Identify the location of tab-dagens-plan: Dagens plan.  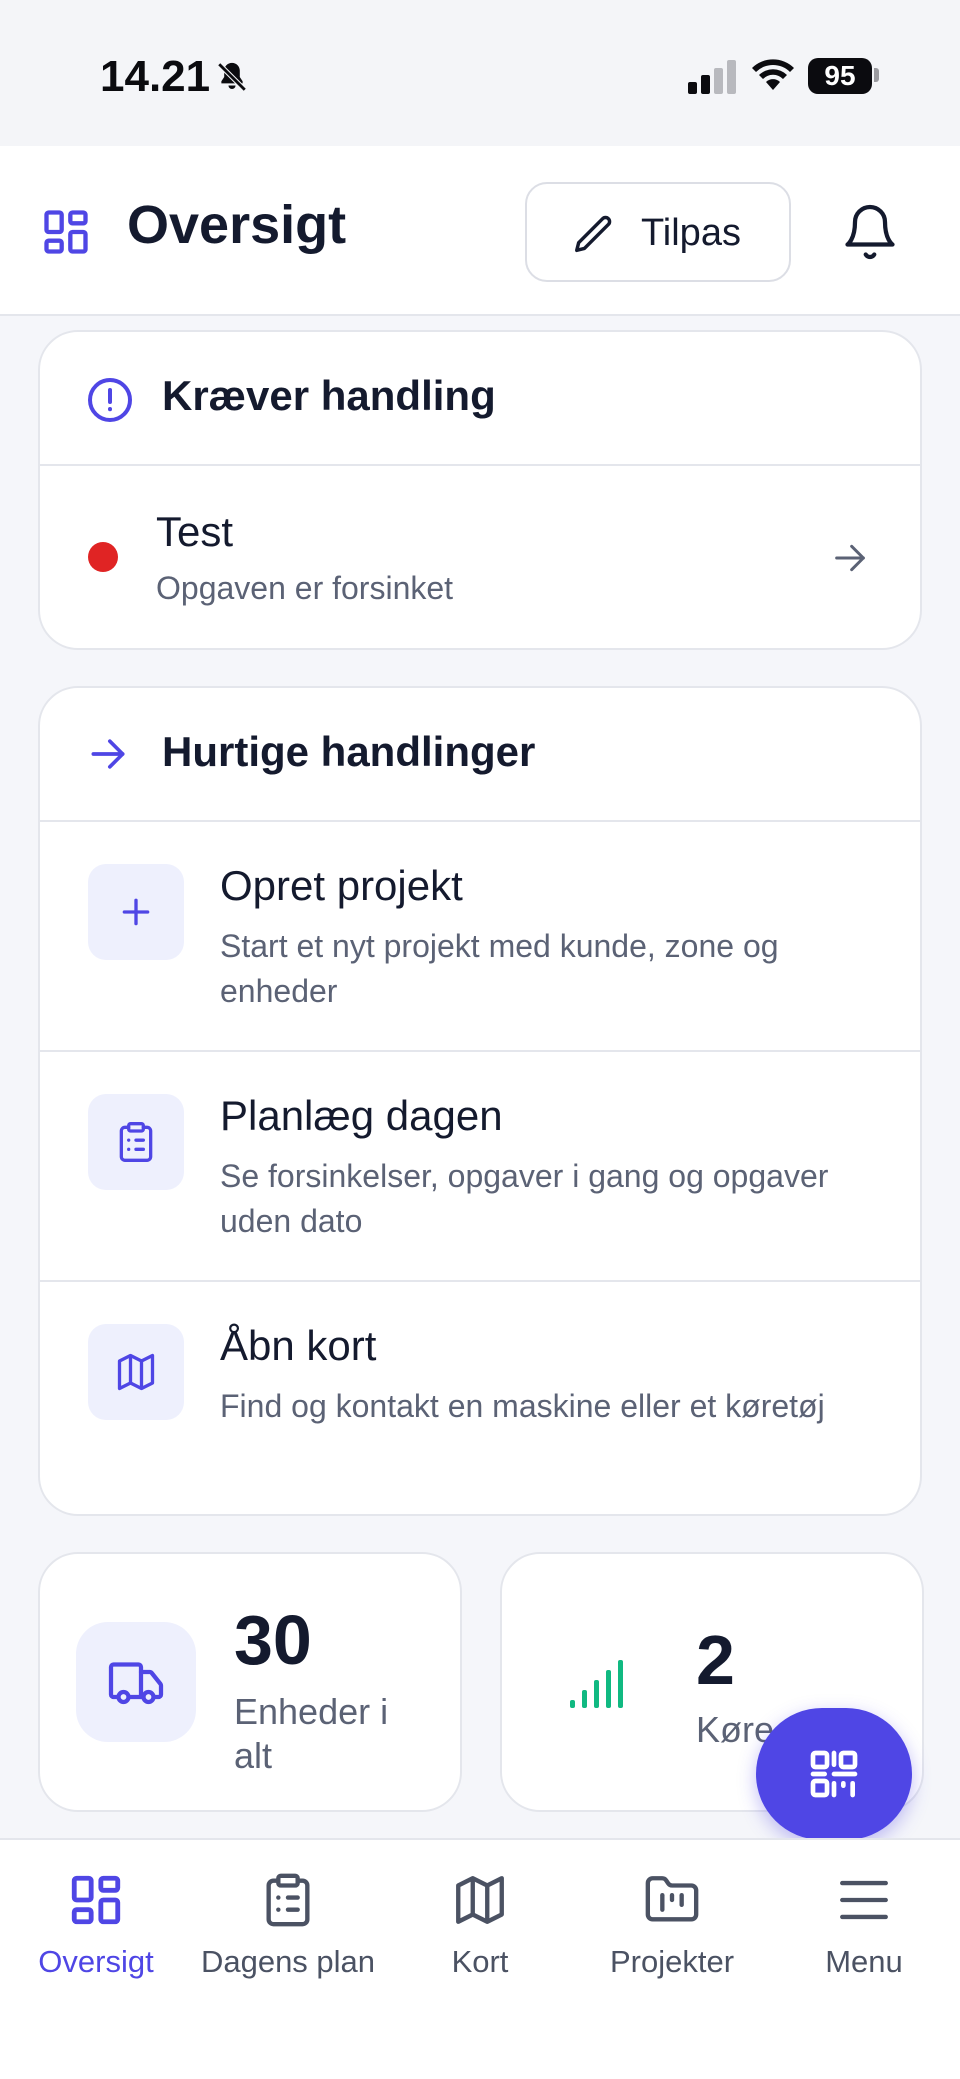
(288, 1924).